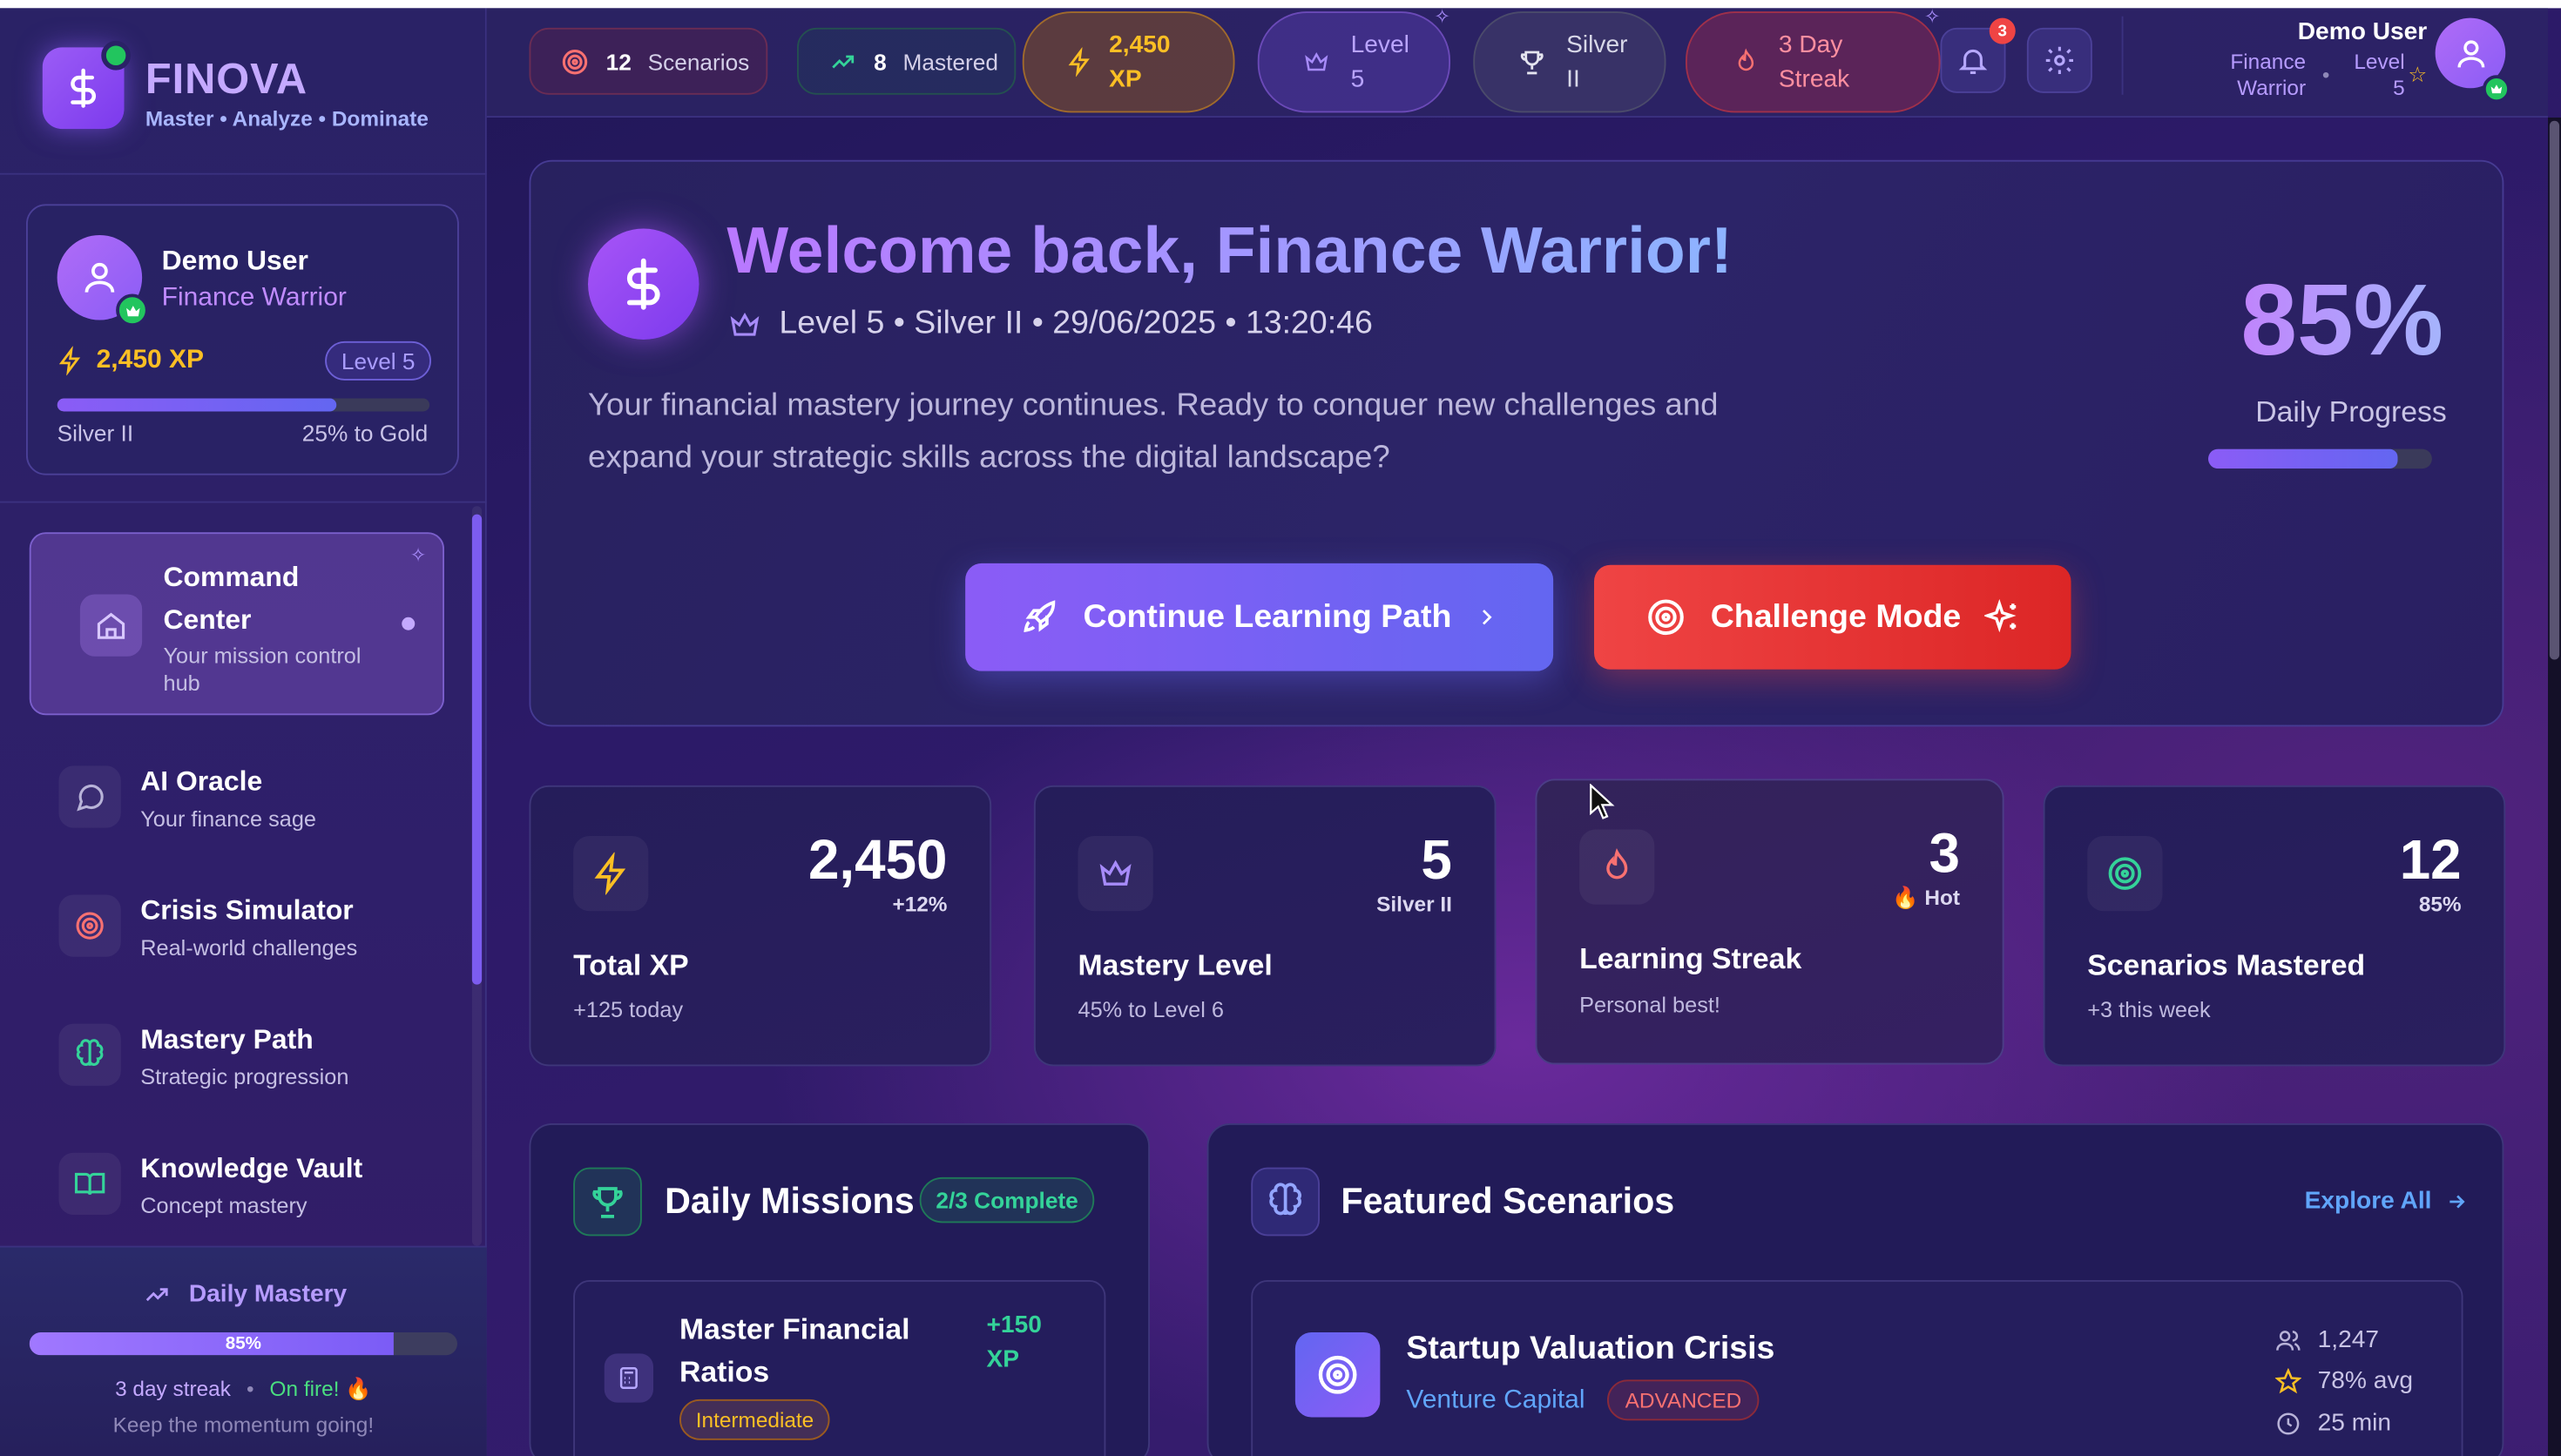 This screenshot has height=1456, width=2561. What do you see at coordinates (2554, 390) in the screenshot?
I see `page-scrollbar-thumb` at bounding box center [2554, 390].